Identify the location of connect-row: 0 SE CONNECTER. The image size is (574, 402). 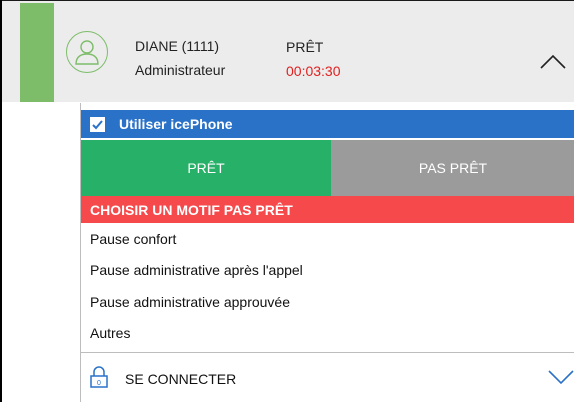
(327, 377).